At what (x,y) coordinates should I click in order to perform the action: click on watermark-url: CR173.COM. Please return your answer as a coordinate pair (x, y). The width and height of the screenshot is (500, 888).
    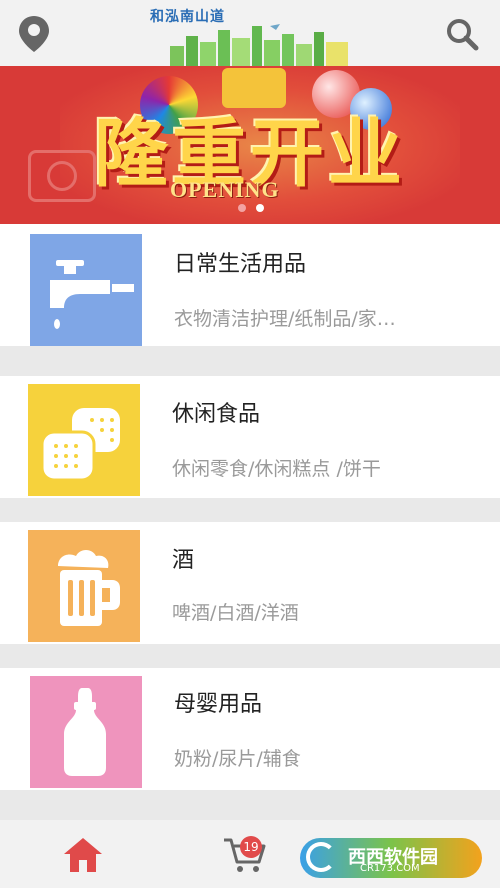
    Looking at the image, I should click on (390, 868).